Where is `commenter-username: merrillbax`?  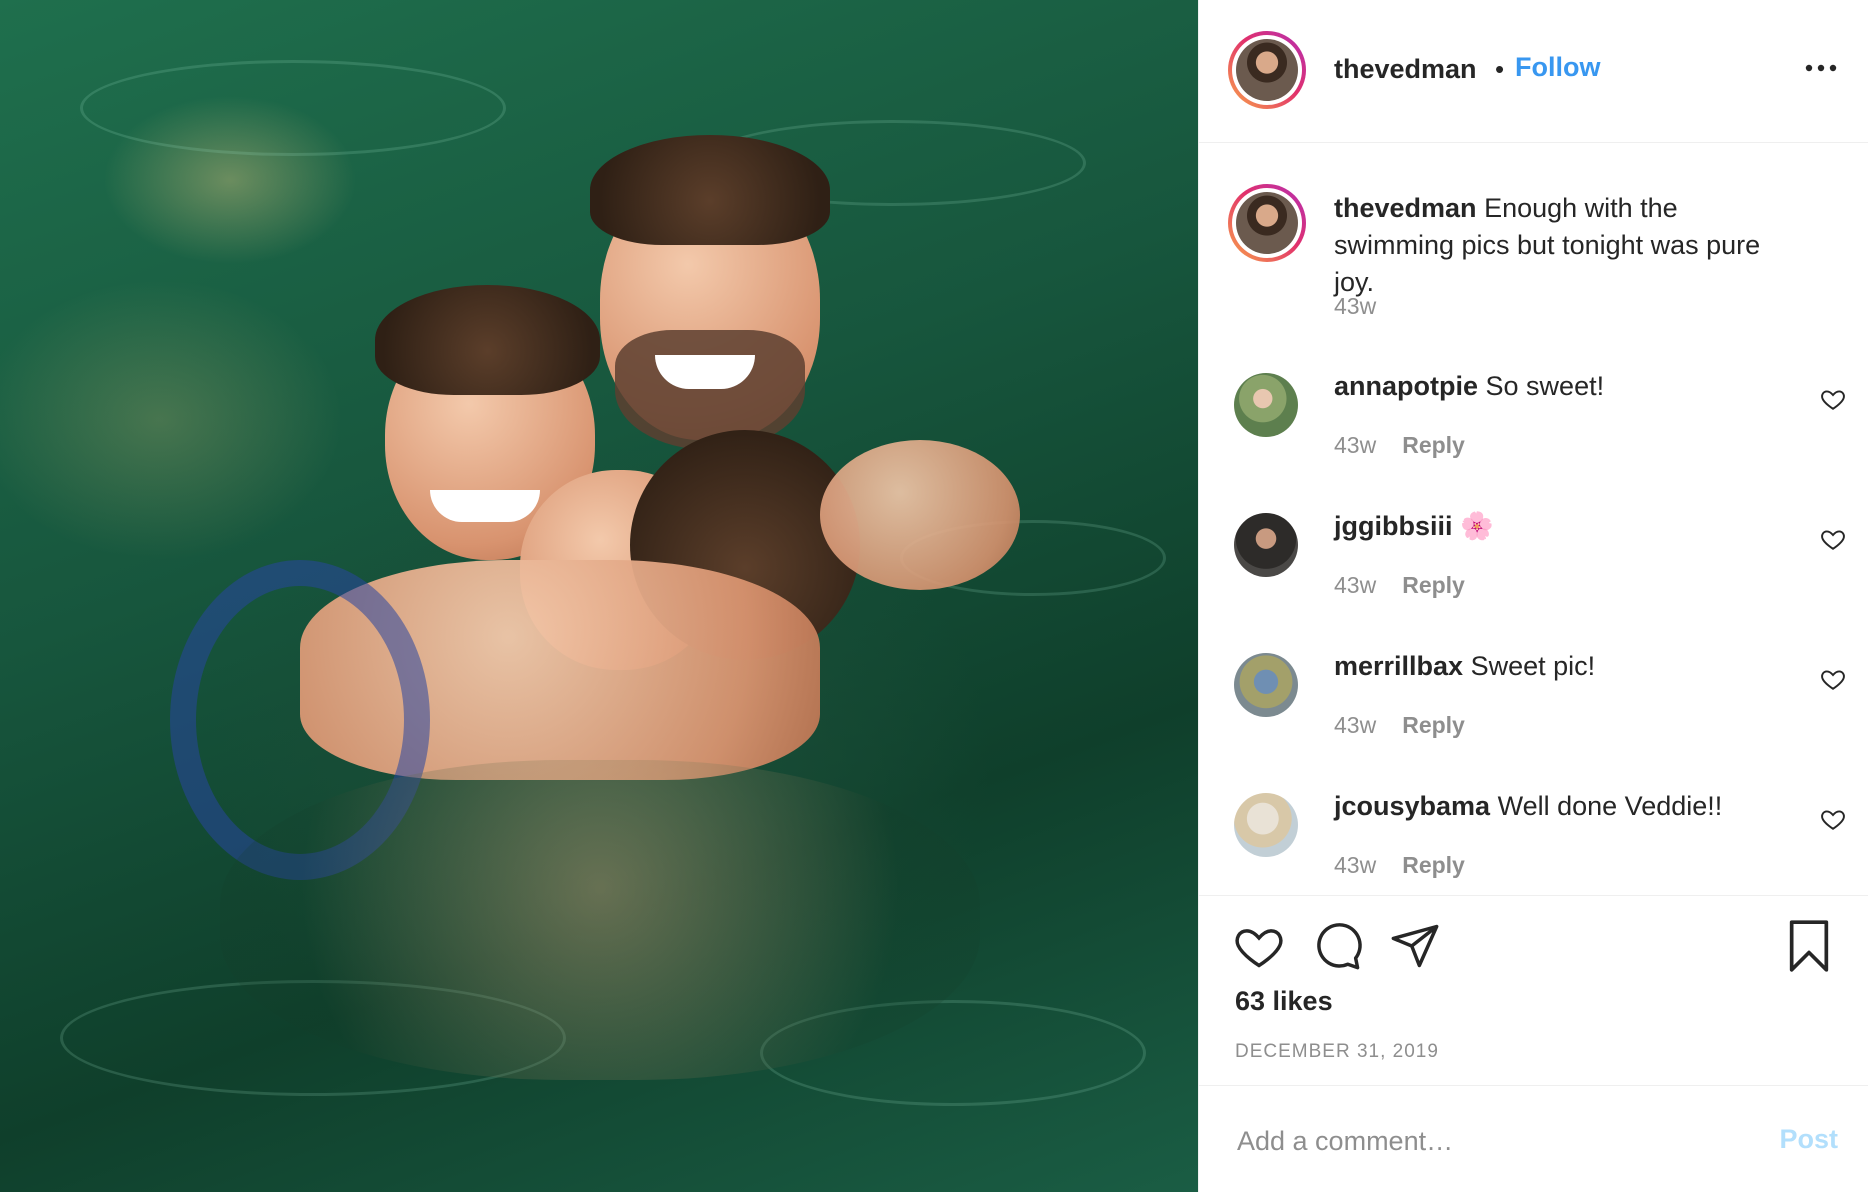 commenter-username: merrillbax is located at coordinates (1398, 666).